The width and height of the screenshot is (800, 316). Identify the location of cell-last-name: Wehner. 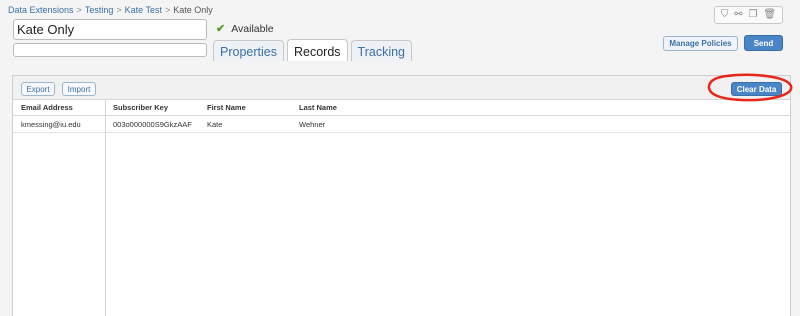
(312, 124).